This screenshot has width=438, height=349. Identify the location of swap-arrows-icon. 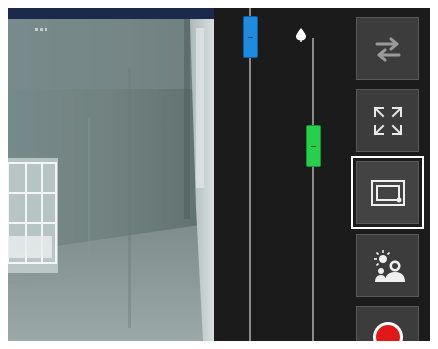
(387, 49).